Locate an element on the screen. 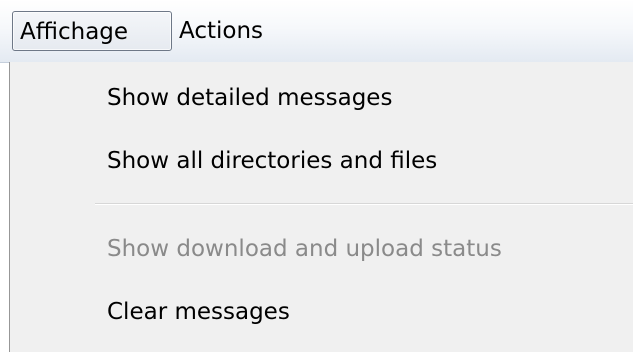  menu-separator is located at coordinates (364, 204).